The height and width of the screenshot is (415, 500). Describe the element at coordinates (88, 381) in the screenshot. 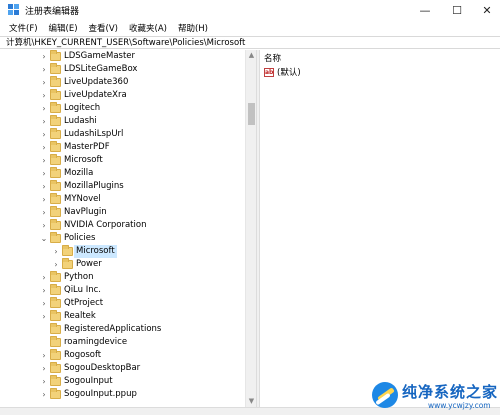

I see `tree-node-label: SogouInput` at that location.